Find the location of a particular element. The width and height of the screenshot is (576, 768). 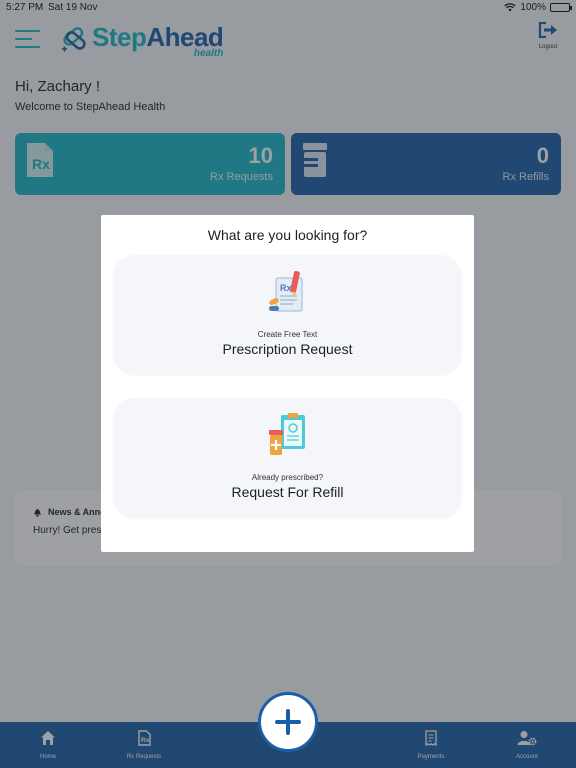

prescription-pen-icon: Rx is located at coordinates (286, 291).